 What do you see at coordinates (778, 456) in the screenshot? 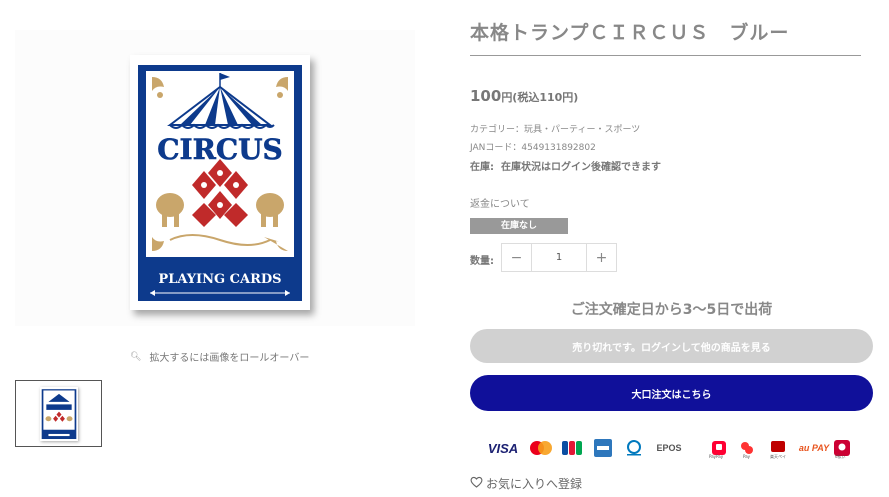
I see `rakuten-pay-caption: 楽天ペイ` at bounding box center [778, 456].